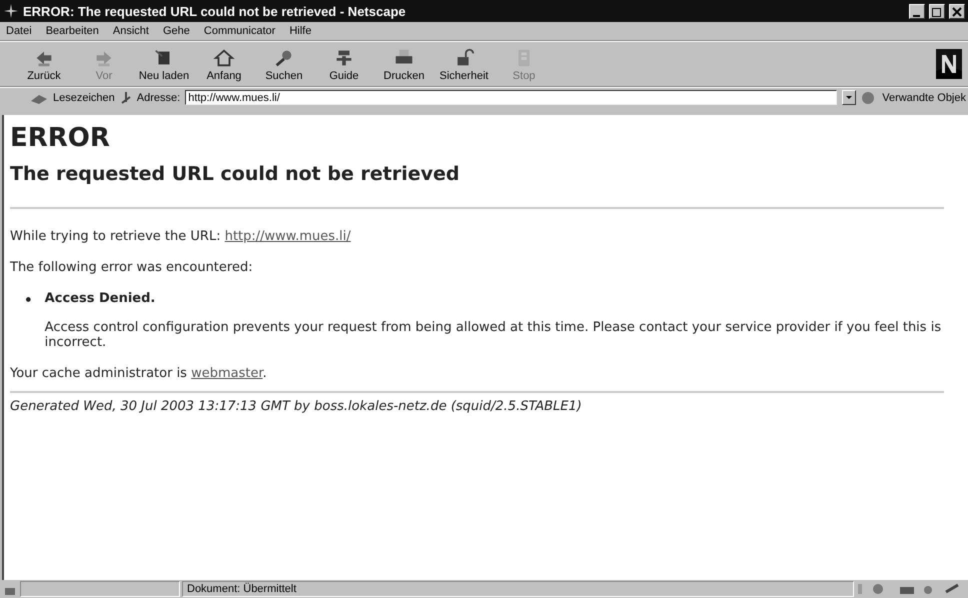 The width and height of the screenshot is (968, 598). What do you see at coordinates (240, 31) in the screenshot?
I see `menu-item: Communicator` at bounding box center [240, 31].